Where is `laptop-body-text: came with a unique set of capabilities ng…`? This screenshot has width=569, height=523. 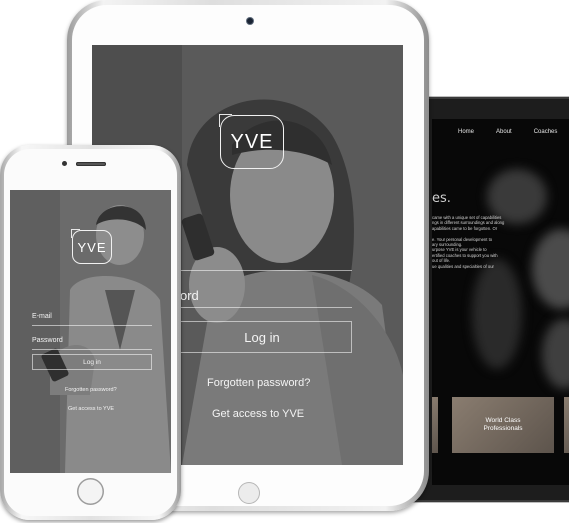 laptop-body-text: came with a unique set of capabilities ng… is located at coordinates (473, 242).